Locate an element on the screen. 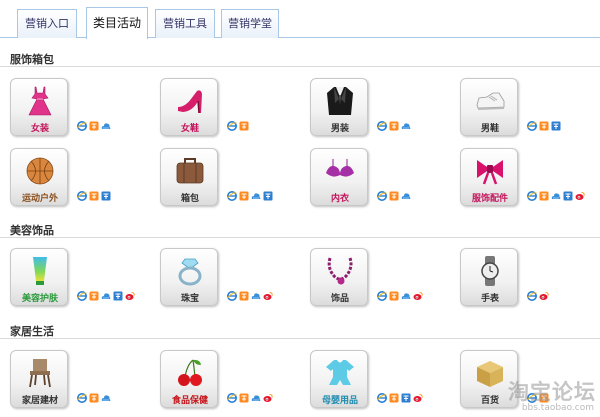 This screenshot has height=417, width=600. category-tile: 饰品 is located at coordinates (339, 277).